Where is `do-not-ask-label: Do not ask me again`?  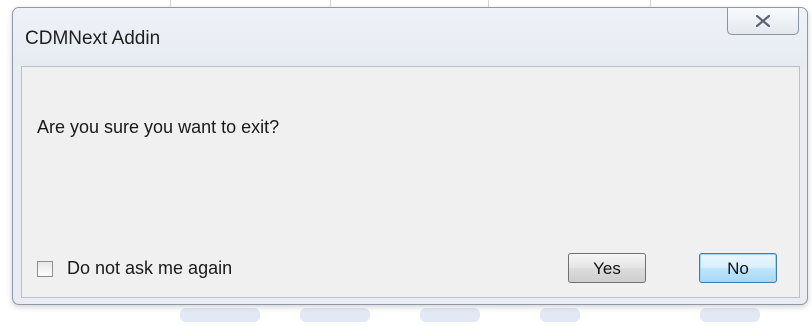
do-not-ask-label: Do not ask me again is located at coordinates (149, 268).